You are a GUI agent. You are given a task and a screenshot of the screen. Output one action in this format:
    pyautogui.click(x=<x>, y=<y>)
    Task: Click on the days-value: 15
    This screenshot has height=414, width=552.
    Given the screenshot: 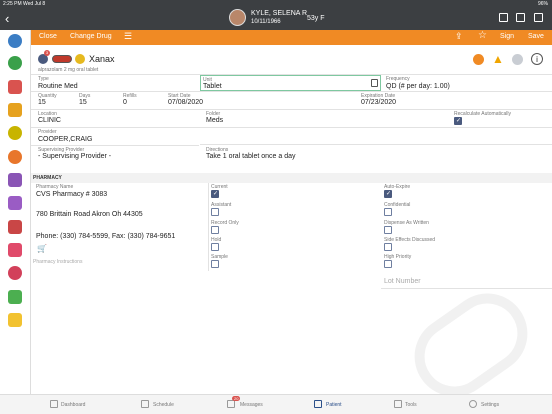 What is the action you would take?
    pyautogui.click(x=83, y=102)
    